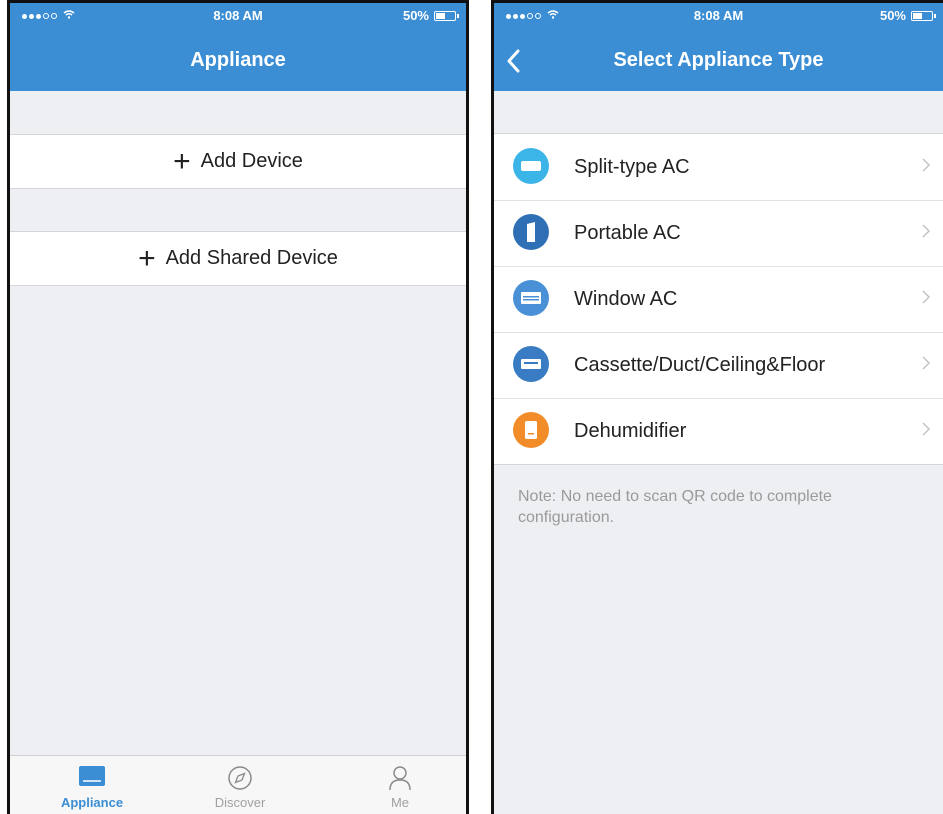  What do you see at coordinates (718, 233) in the screenshot?
I see `list-item-portable-ac: Portable AC` at bounding box center [718, 233].